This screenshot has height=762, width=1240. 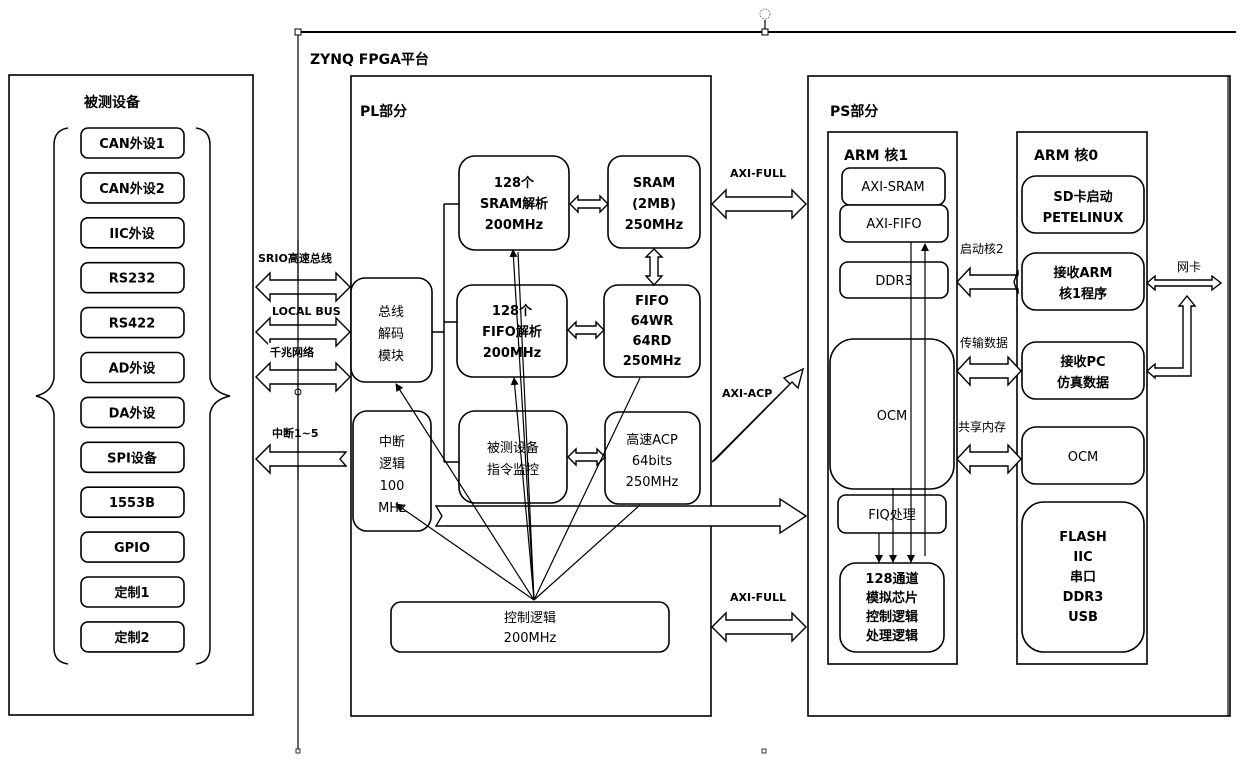 I want to click on pl-acp-line: 64bits, so click(x=652, y=461).